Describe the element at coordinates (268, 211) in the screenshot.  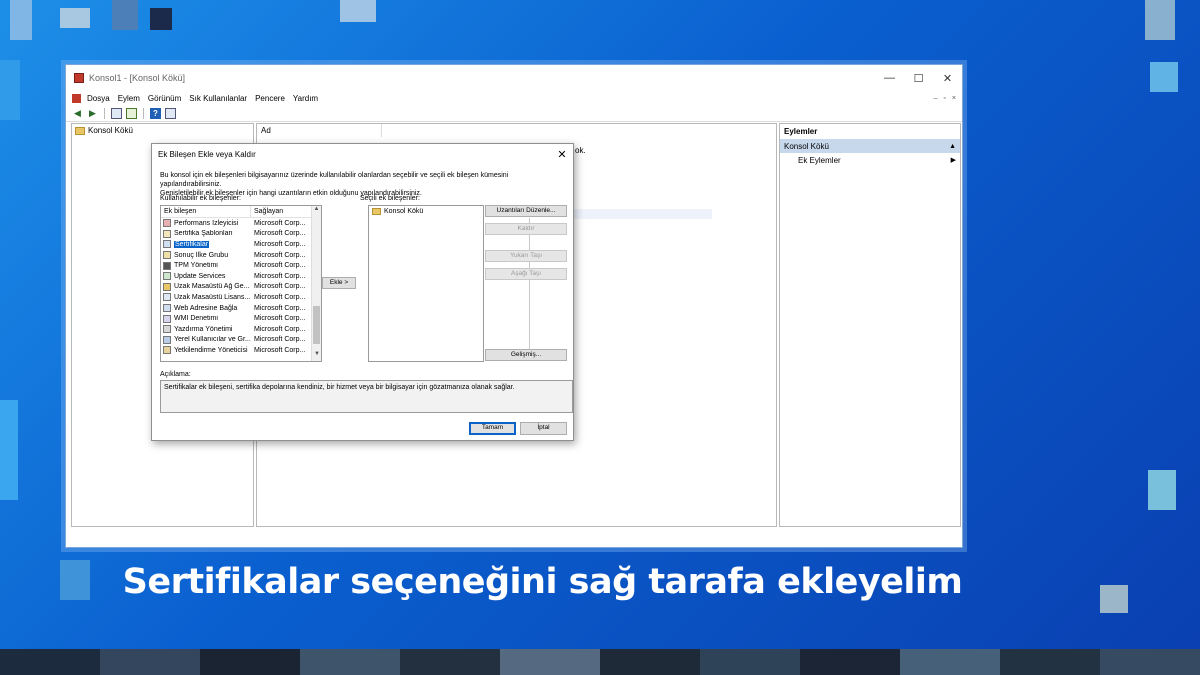
I see `column-header-vendor: Sağlayan` at that location.